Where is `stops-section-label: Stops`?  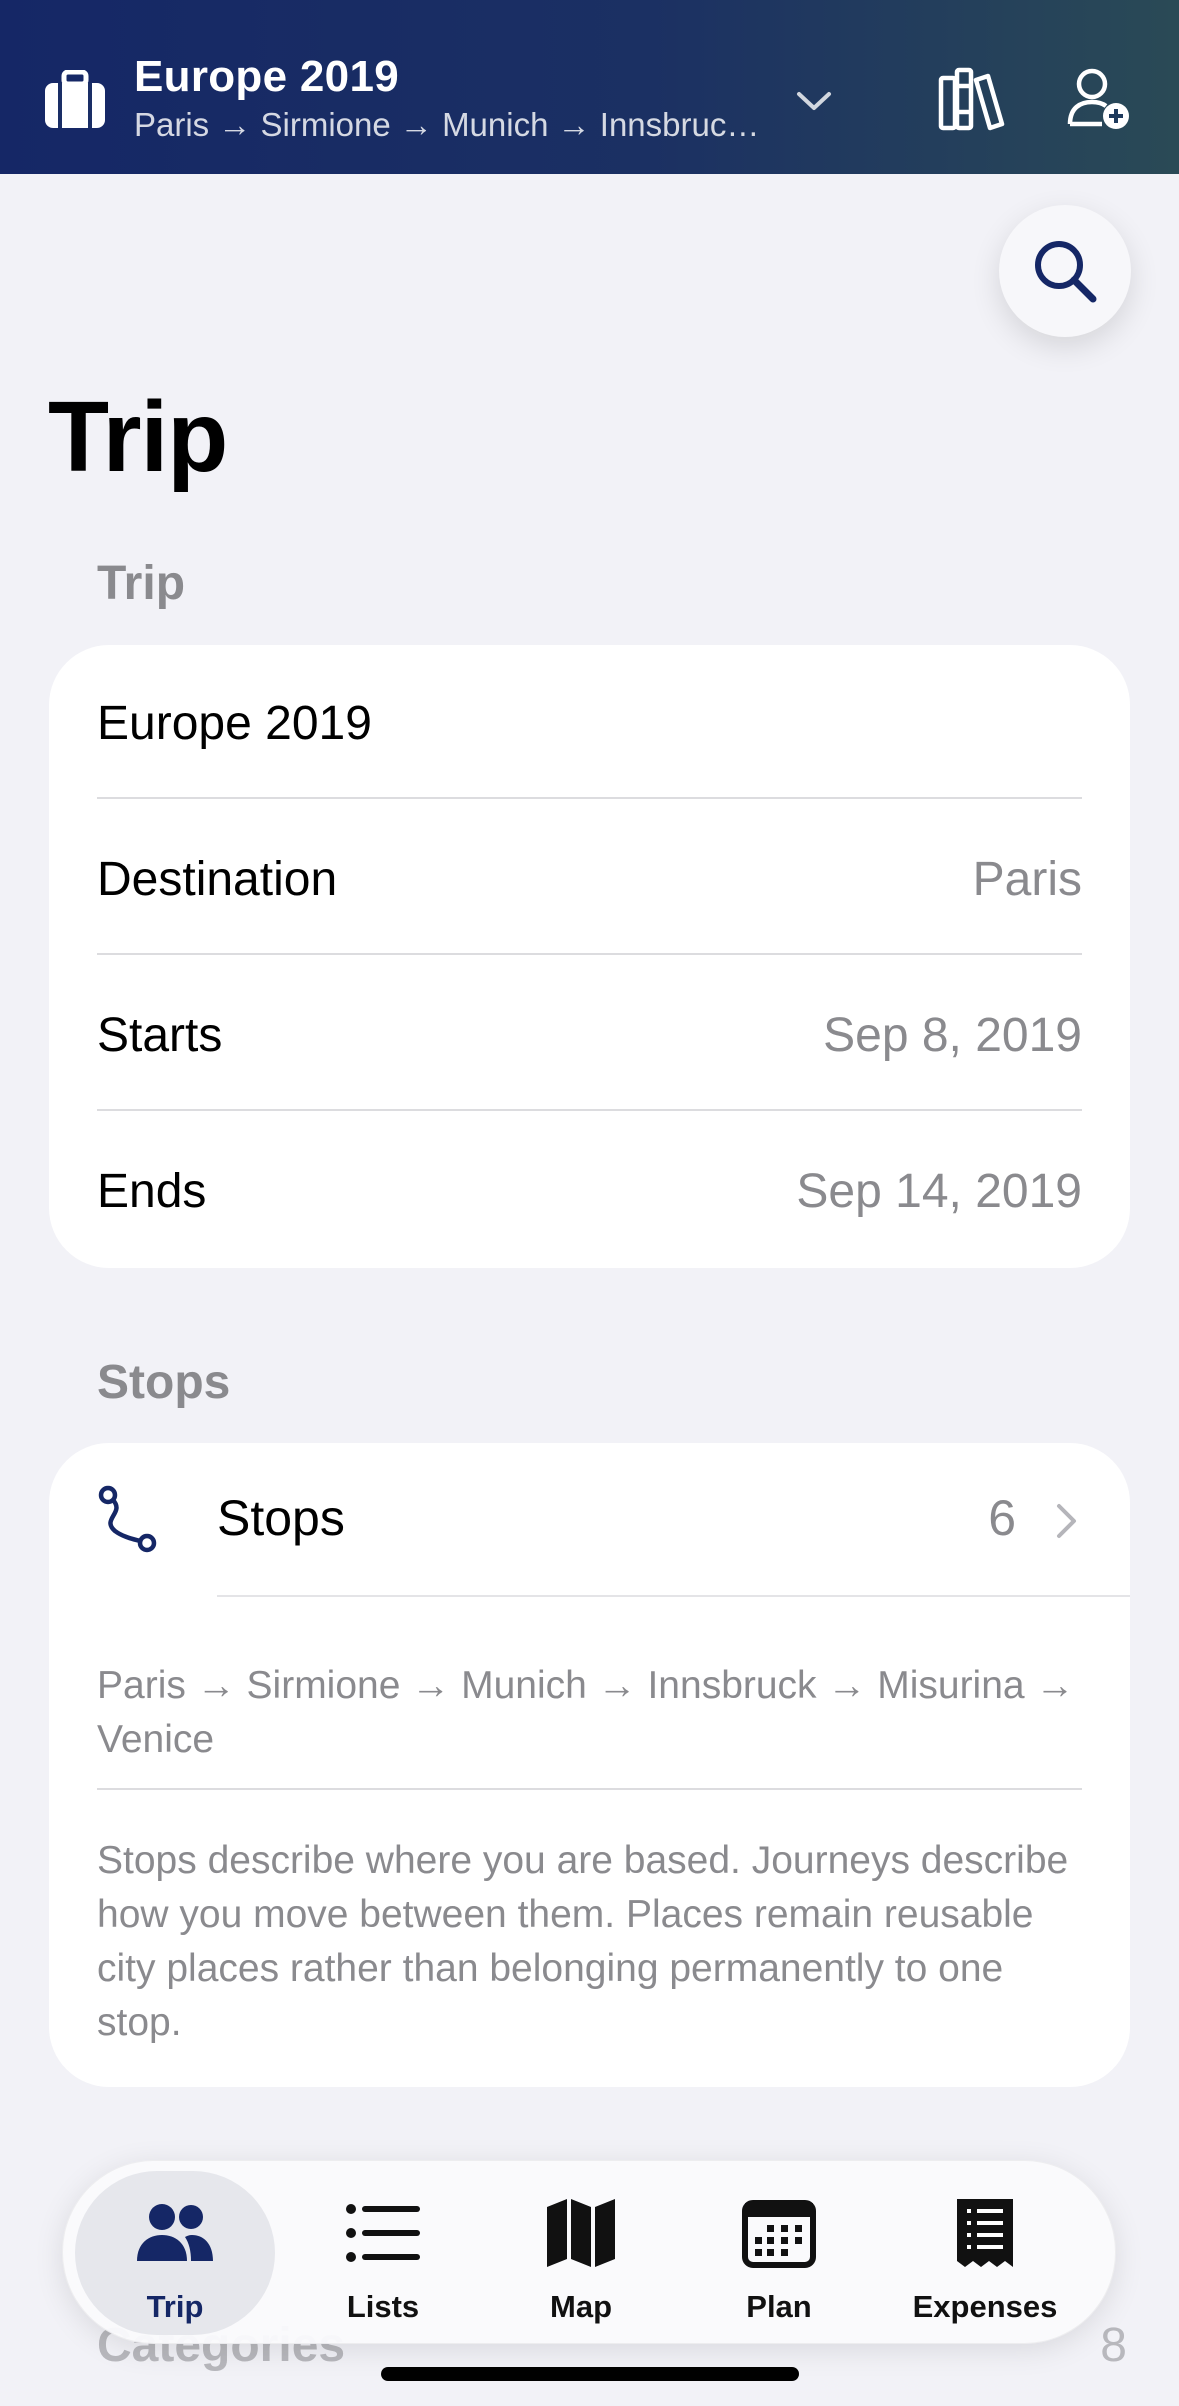
stops-section-label: Stops is located at coordinates (164, 1382).